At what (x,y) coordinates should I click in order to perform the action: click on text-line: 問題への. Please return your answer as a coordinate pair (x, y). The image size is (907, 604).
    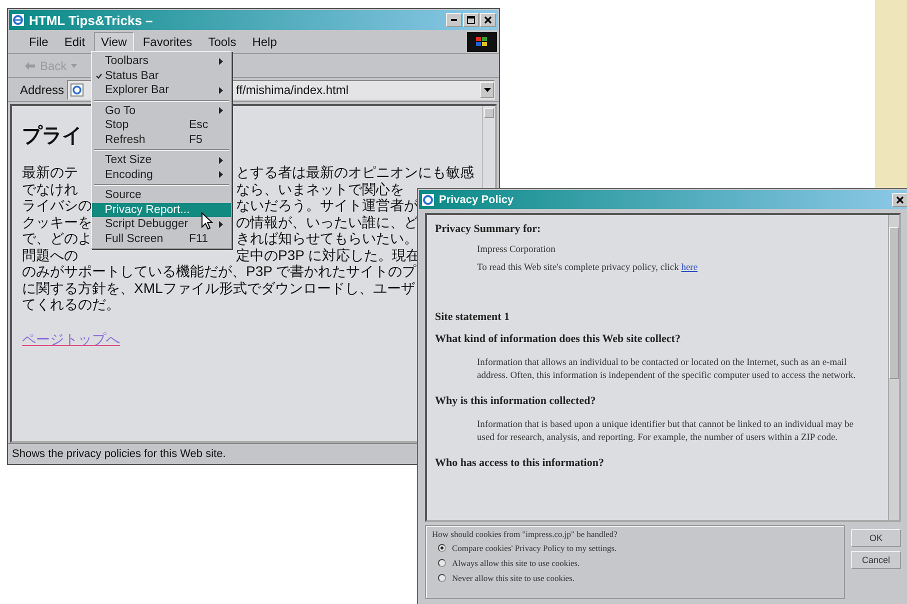
    Looking at the image, I should click on (50, 254).